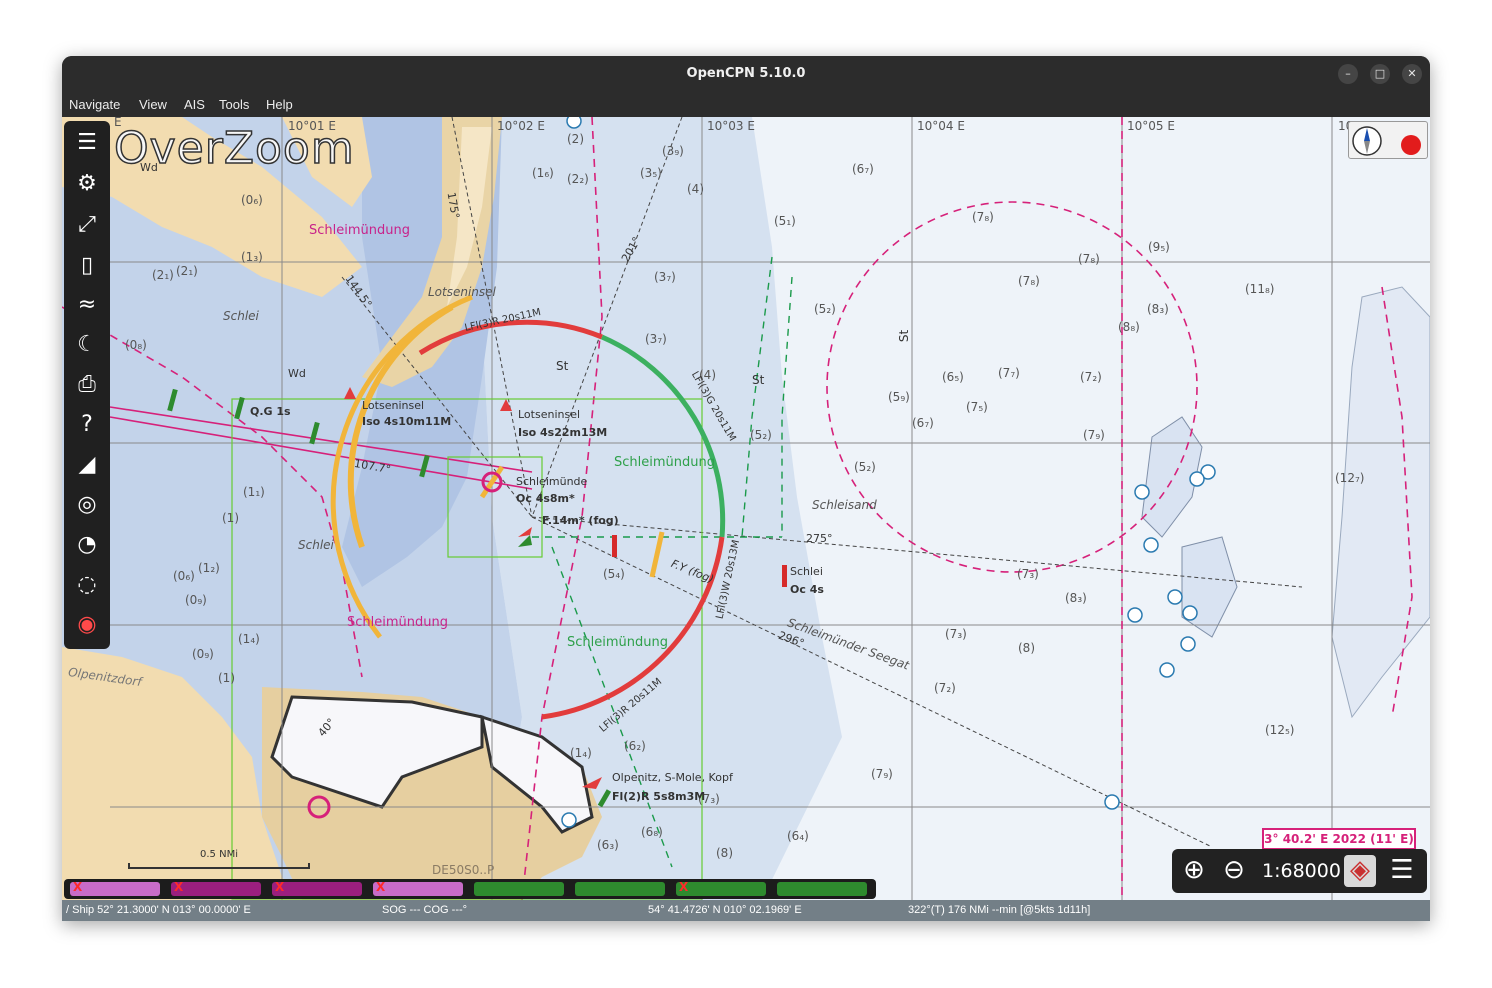 The image size is (1492, 988). I want to click on light-lotseninsel-1: Lotseninsel, so click(393, 405).